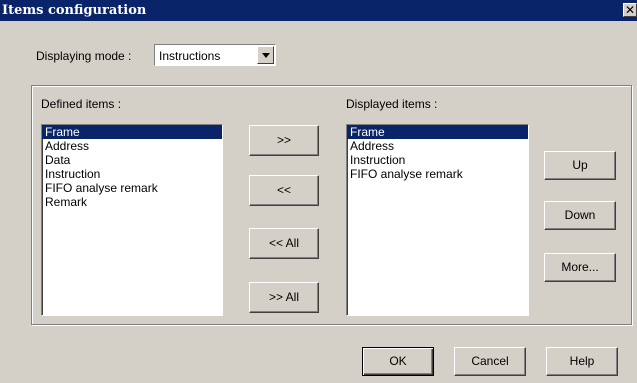 The width and height of the screenshot is (637, 383). What do you see at coordinates (74, 10) in the screenshot?
I see `window-title: Items configuration` at bounding box center [74, 10].